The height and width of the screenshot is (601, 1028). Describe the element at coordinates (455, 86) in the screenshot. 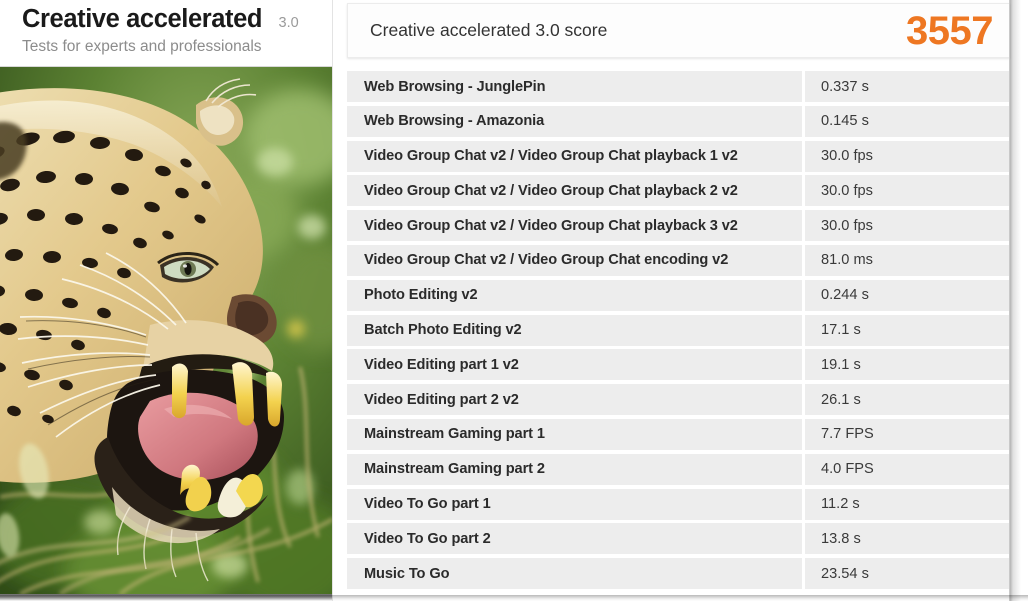

I see `result-name: Web Browsing - JunglePin` at that location.